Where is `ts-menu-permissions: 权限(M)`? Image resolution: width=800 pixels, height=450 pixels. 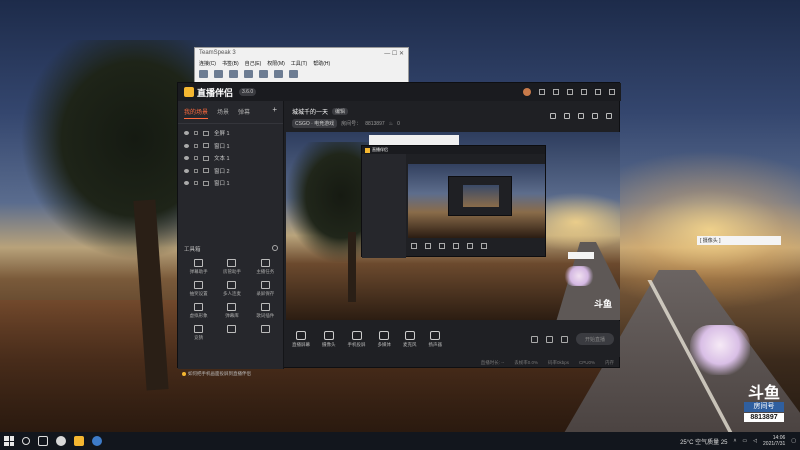 ts-menu-permissions: 权限(M) is located at coordinates (276, 63).